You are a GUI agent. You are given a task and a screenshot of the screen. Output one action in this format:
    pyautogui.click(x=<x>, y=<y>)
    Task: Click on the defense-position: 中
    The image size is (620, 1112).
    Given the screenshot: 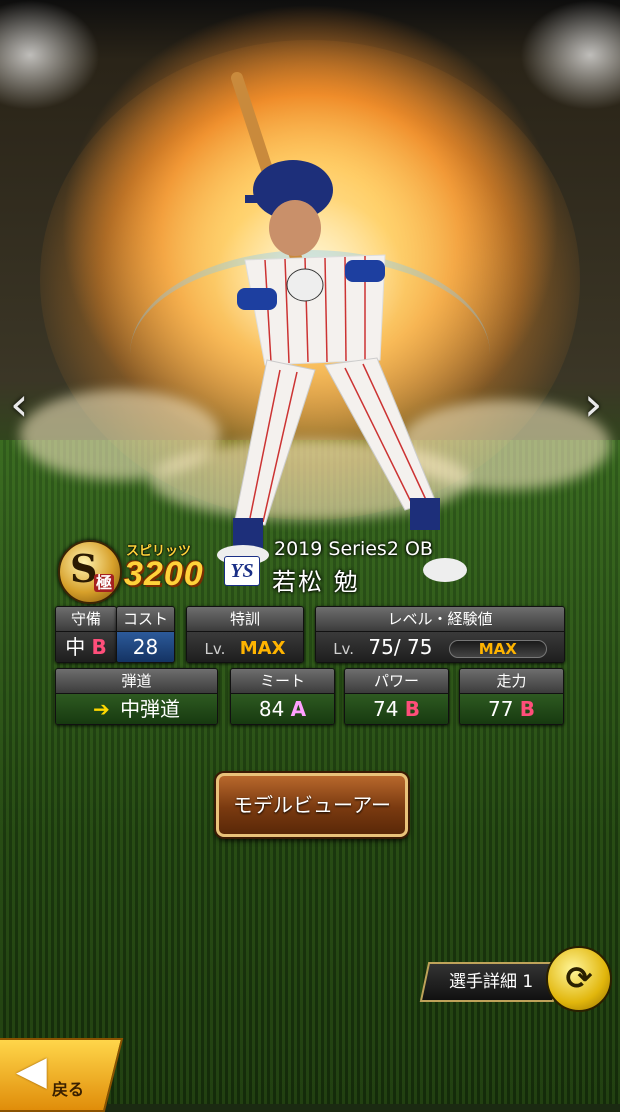 What is the action you would take?
    pyautogui.click(x=75, y=647)
    